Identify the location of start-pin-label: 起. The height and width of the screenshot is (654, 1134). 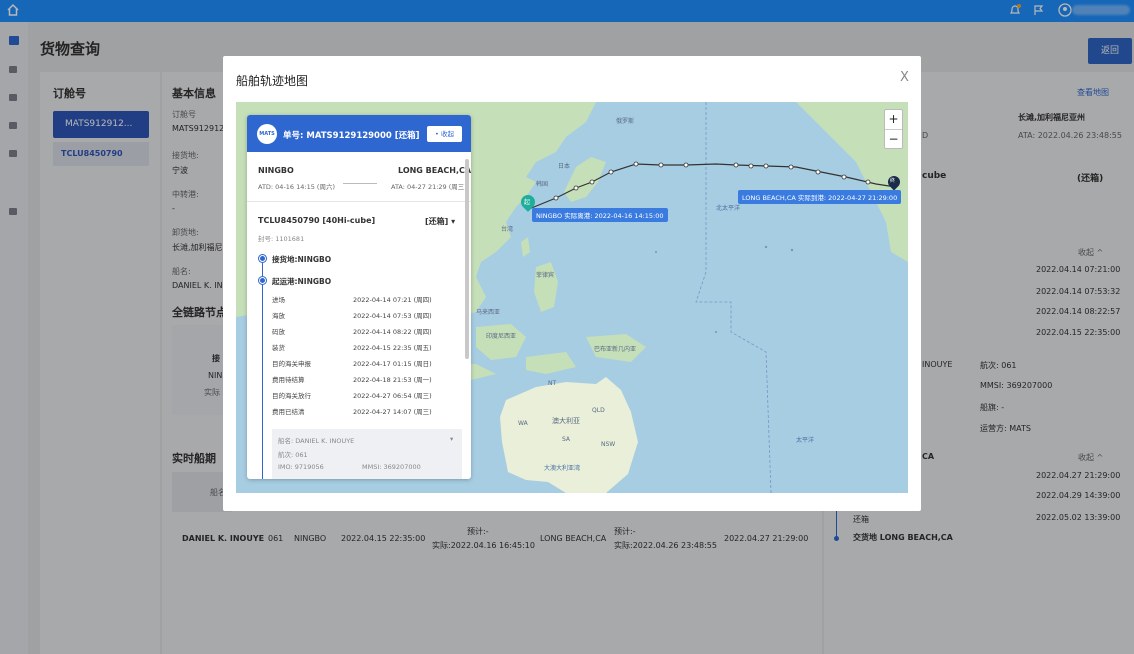
(527, 202).